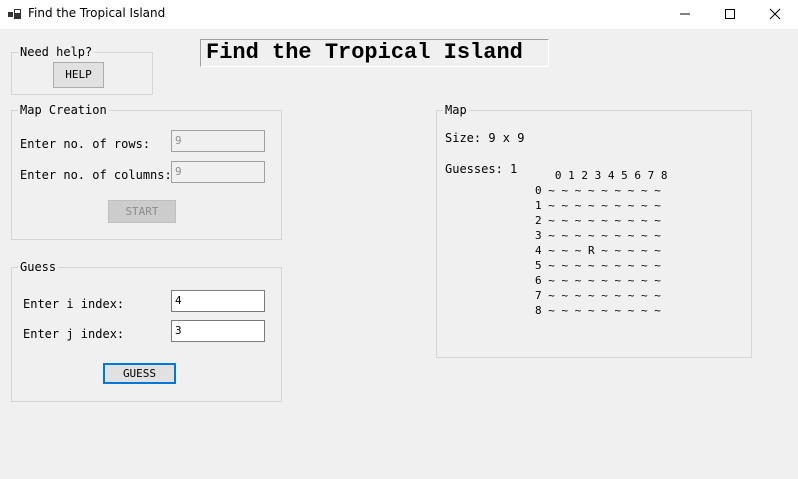 The width and height of the screenshot is (798, 479). What do you see at coordinates (78, 75) in the screenshot?
I see `help-button: HELP` at bounding box center [78, 75].